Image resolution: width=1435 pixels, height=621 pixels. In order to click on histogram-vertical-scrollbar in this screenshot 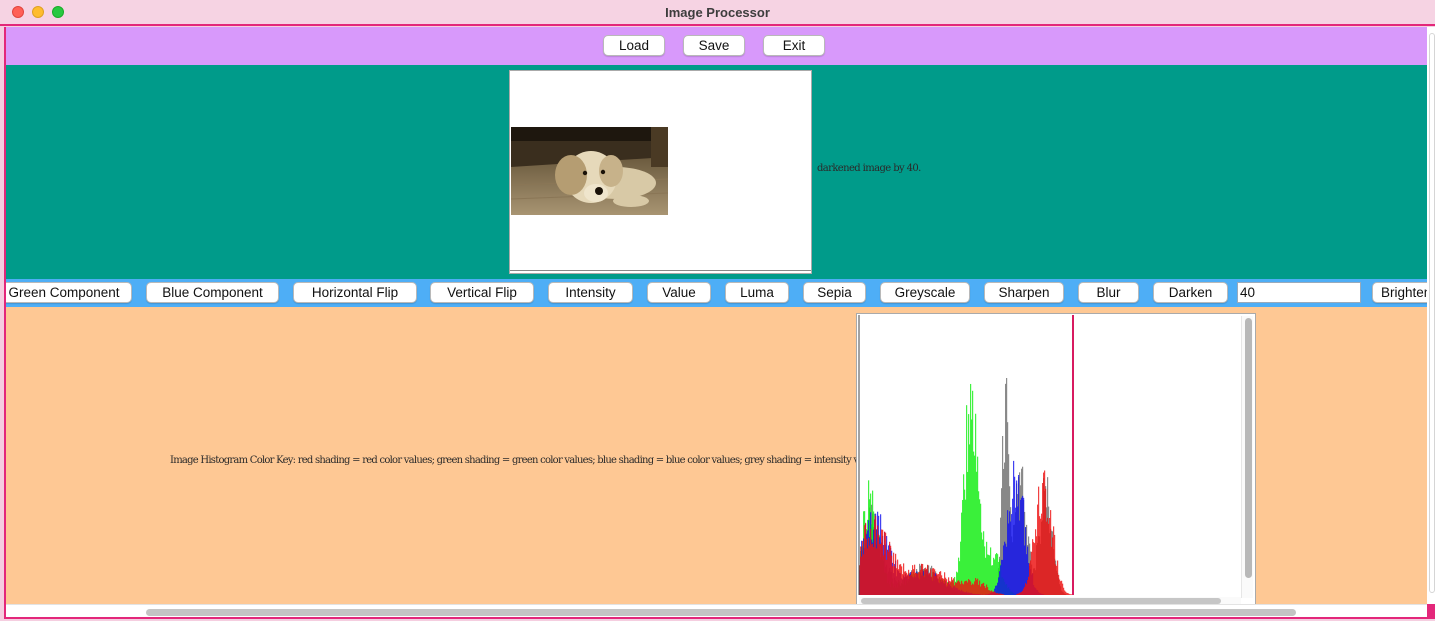, I will do `click(1247, 457)`.